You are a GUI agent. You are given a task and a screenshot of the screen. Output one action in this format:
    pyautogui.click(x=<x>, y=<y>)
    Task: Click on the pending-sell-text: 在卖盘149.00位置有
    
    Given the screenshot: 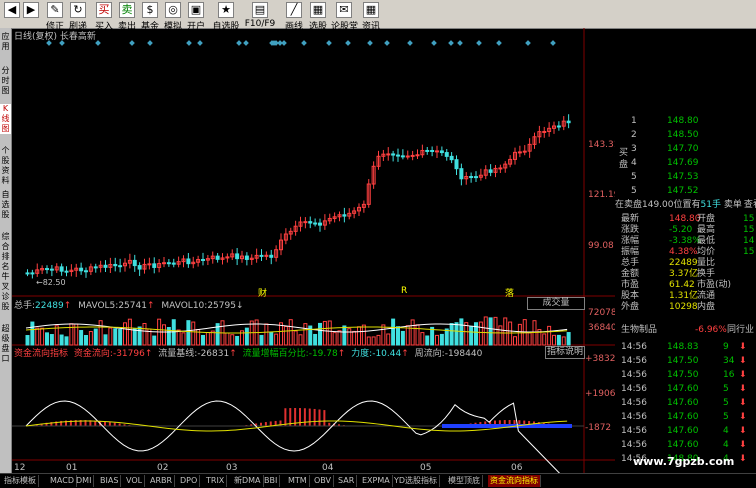 What is the action you would take?
    pyautogui.click(x=658, y=205)
    